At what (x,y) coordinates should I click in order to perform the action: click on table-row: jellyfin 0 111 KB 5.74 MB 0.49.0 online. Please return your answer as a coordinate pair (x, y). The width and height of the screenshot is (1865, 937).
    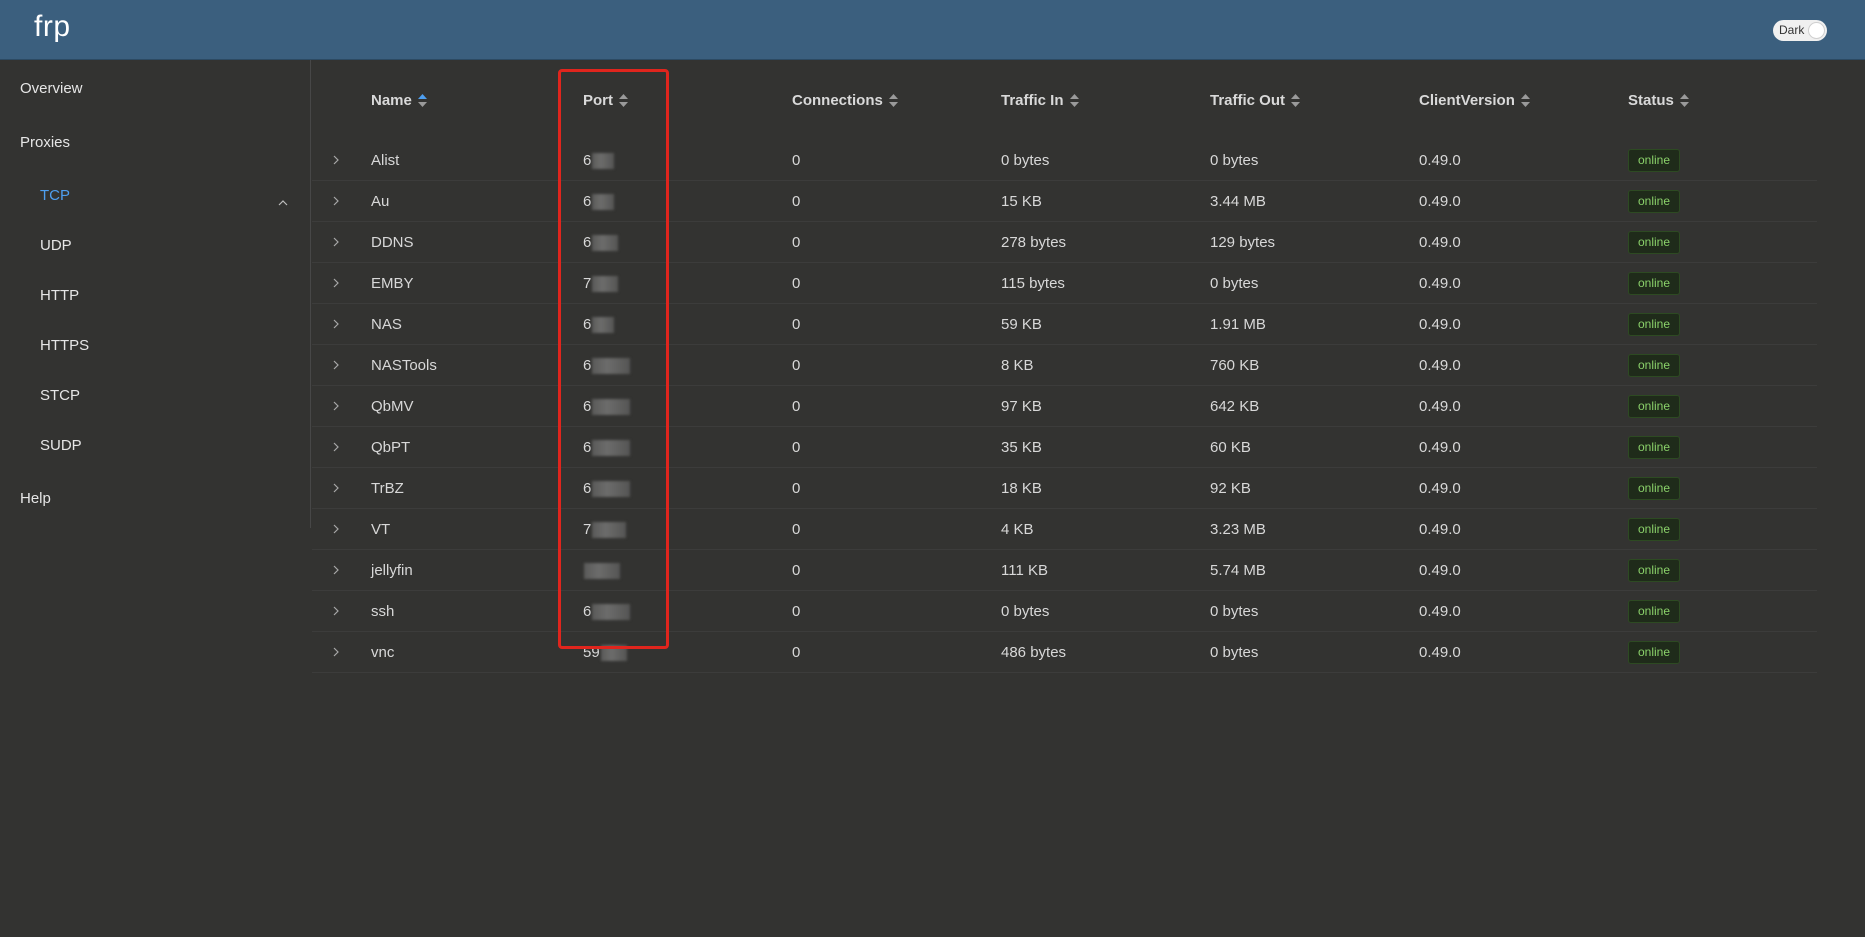
    Looking at the image, I should click on (1064, 570).